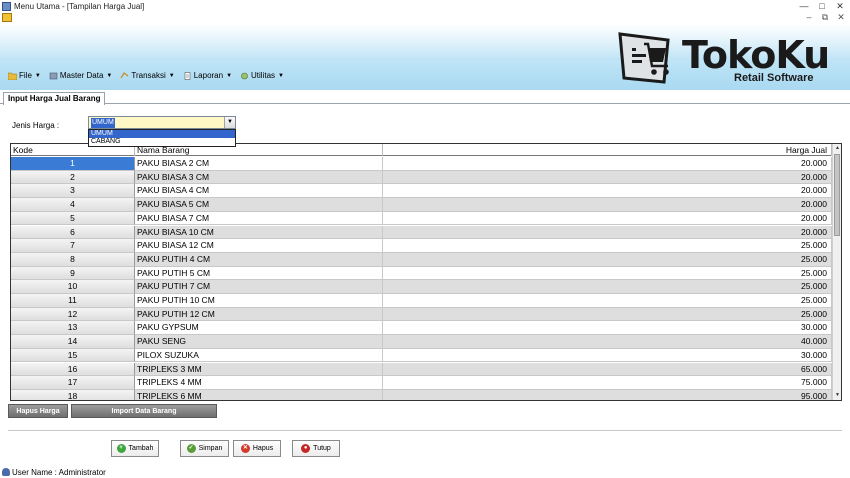 The image size is (850, 478). Describe the element at coordinates (162, 134) in the screenshot. I see `option-umum: UMUM` at that location.